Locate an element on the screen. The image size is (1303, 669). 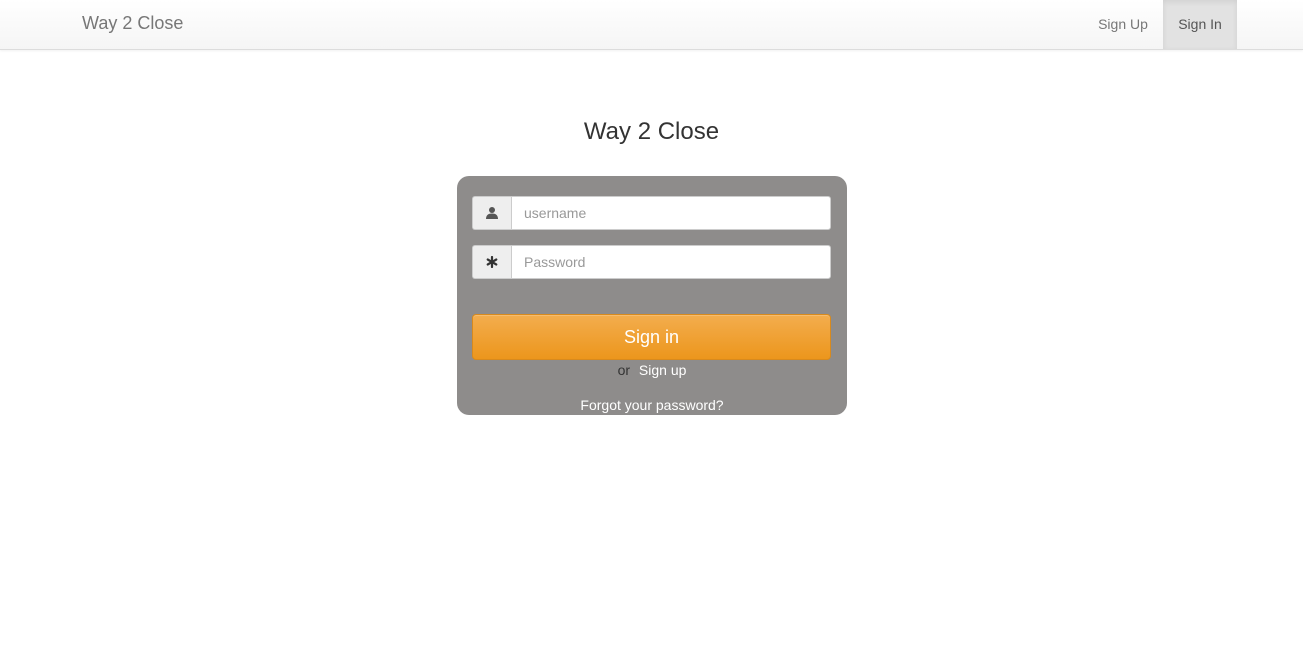
forgot-password-link: Forgot your password? is located at coordinates (651, 405).